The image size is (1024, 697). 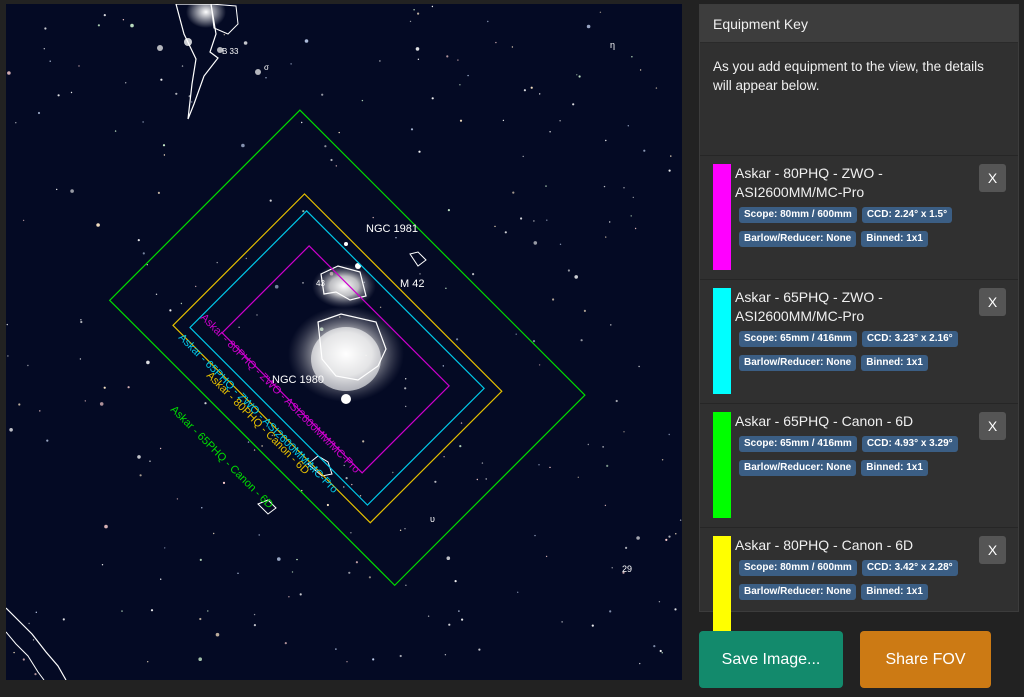 What do you see at coordinates (798, 568) in the screenshot?
I see `scope-badge: Scope: 80mm / 600mm` at bounding box center [798, 568].